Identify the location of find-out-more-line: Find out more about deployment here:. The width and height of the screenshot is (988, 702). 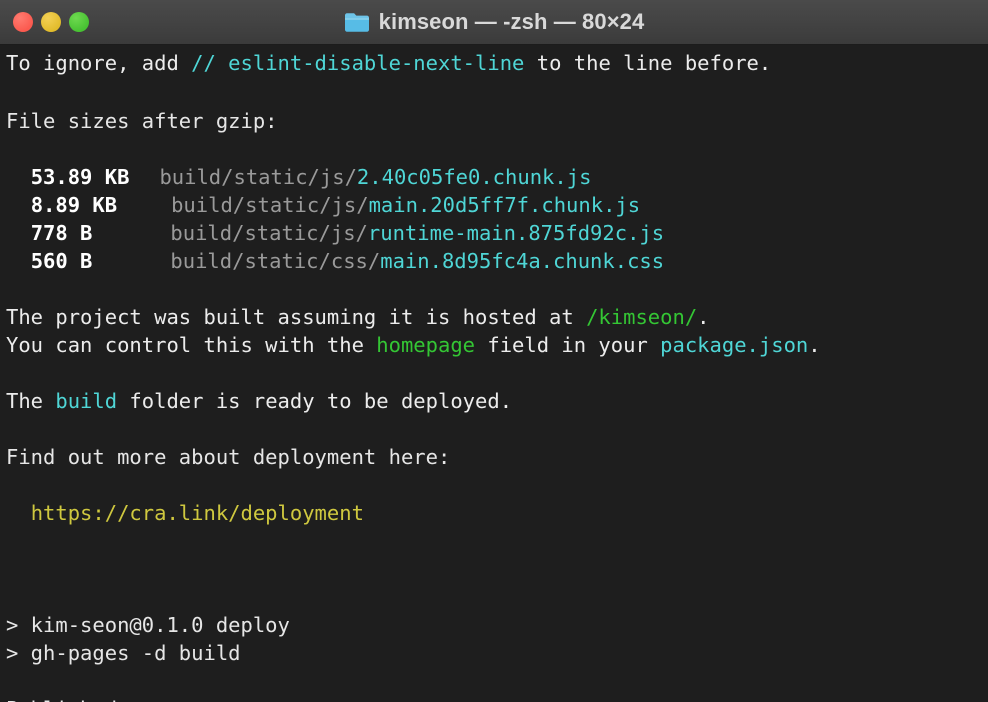
(228, 457).